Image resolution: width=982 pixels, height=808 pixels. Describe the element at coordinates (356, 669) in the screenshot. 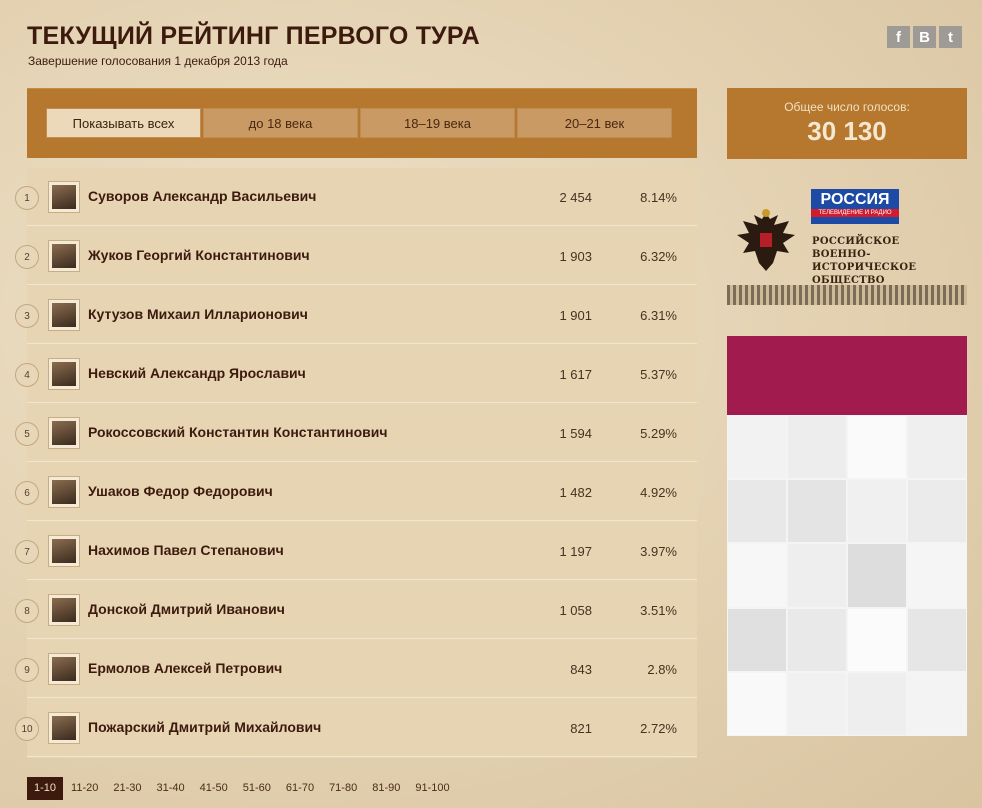

I see `table-row: 9 Ермолов Алексей Петрович 843 2.8%` at that location.